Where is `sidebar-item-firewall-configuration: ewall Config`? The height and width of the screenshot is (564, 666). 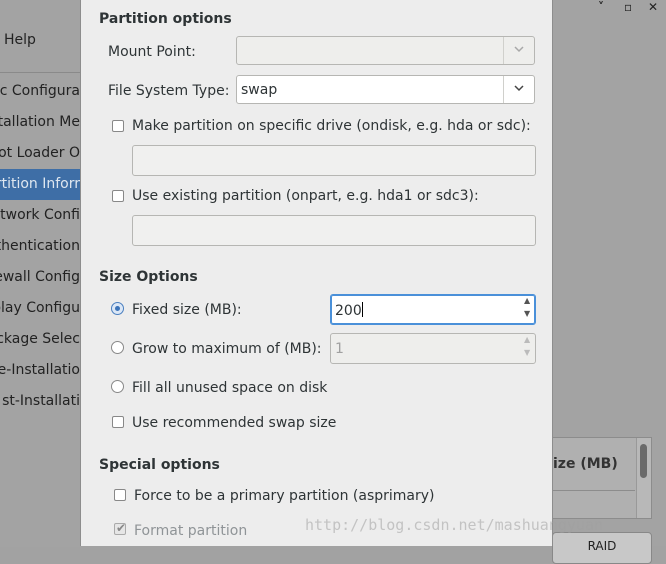 sidebar-item-firewall-configuration: ewall Config is located at coordinates (40, 277).